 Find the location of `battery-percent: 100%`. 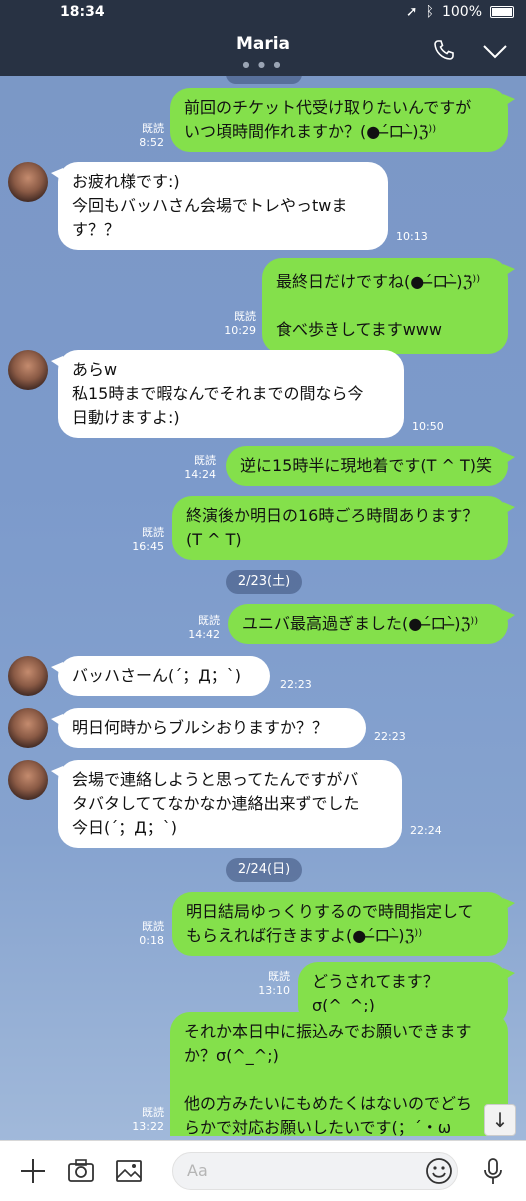

battery-percent: 100% is located at coordinates (461, 12).